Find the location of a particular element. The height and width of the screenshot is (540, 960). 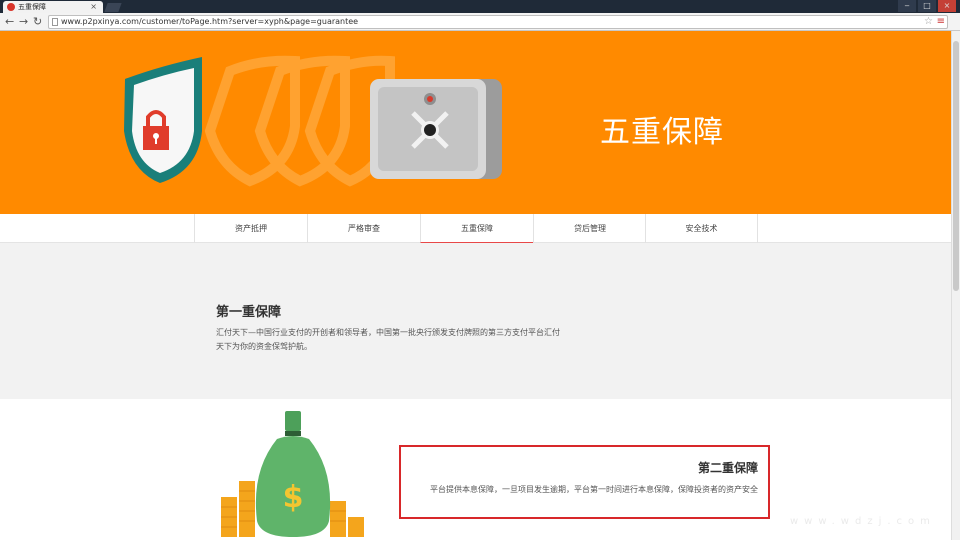

site-favicon-icon is located at coordinates (11, 7).